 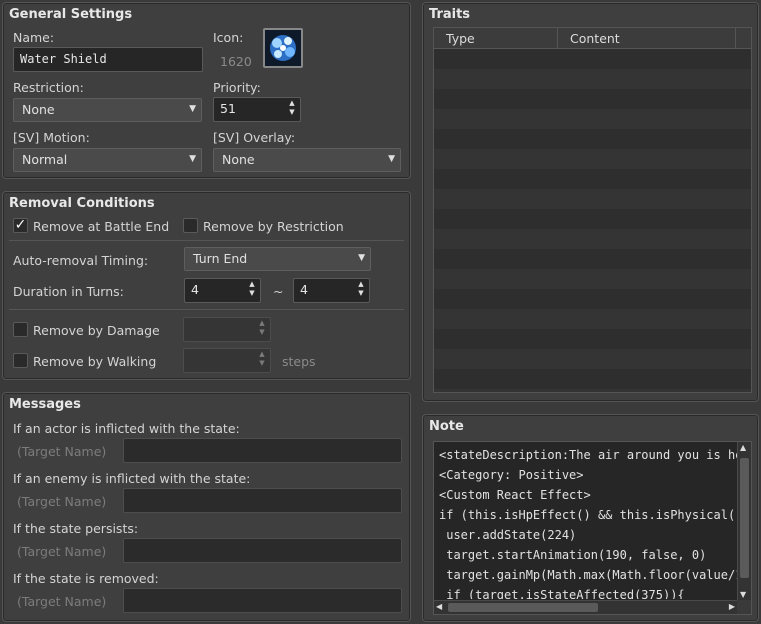 What do you see at coordinates (573, 555) in the screenshot?
I see `note-line: target.startAnimation(190, false, 0)` at bounding box center [573, 555].